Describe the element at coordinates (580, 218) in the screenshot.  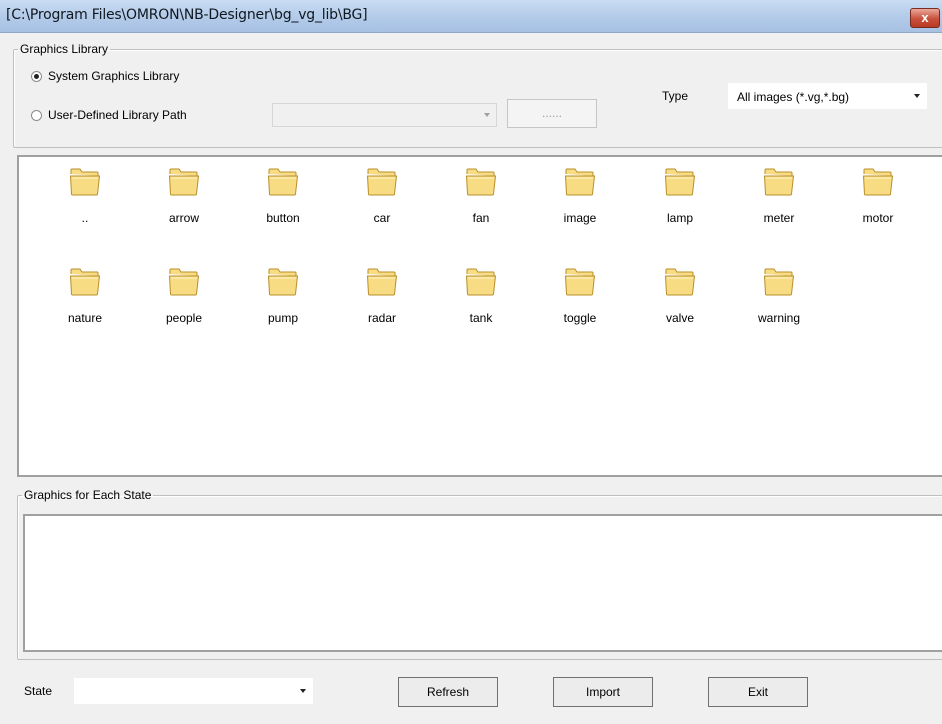
I see `folder-label: image` at that location.